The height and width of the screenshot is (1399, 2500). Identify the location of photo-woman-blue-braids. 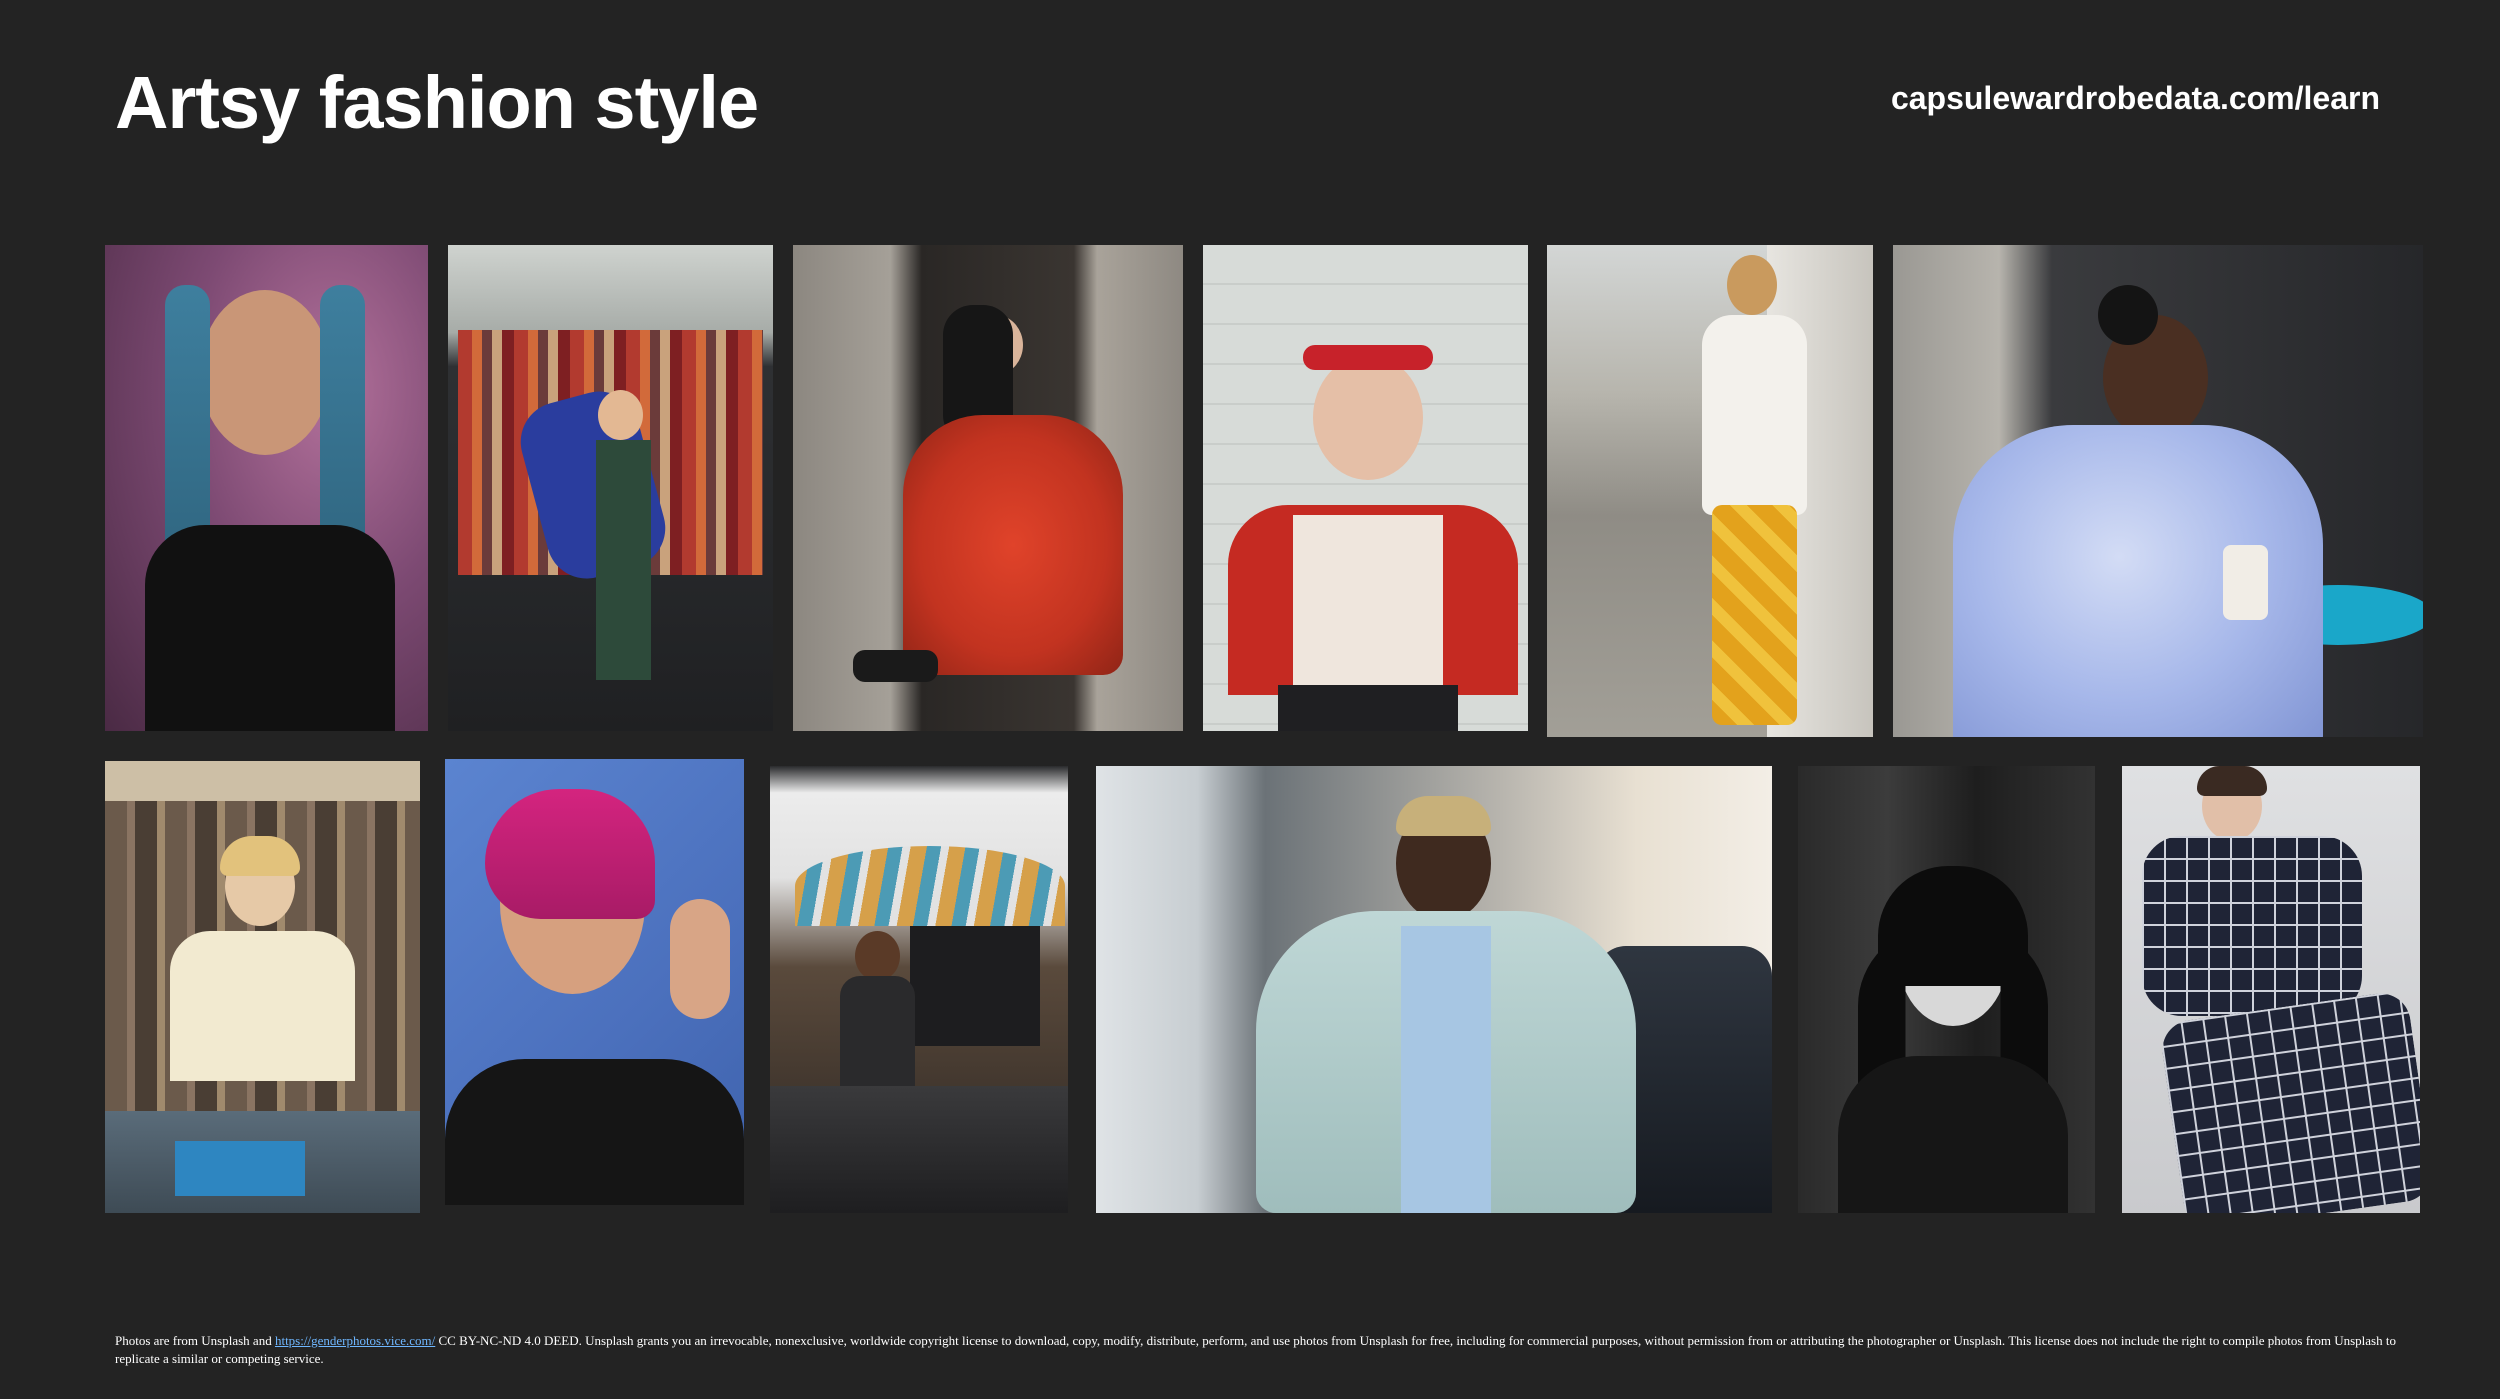
(266, 488).